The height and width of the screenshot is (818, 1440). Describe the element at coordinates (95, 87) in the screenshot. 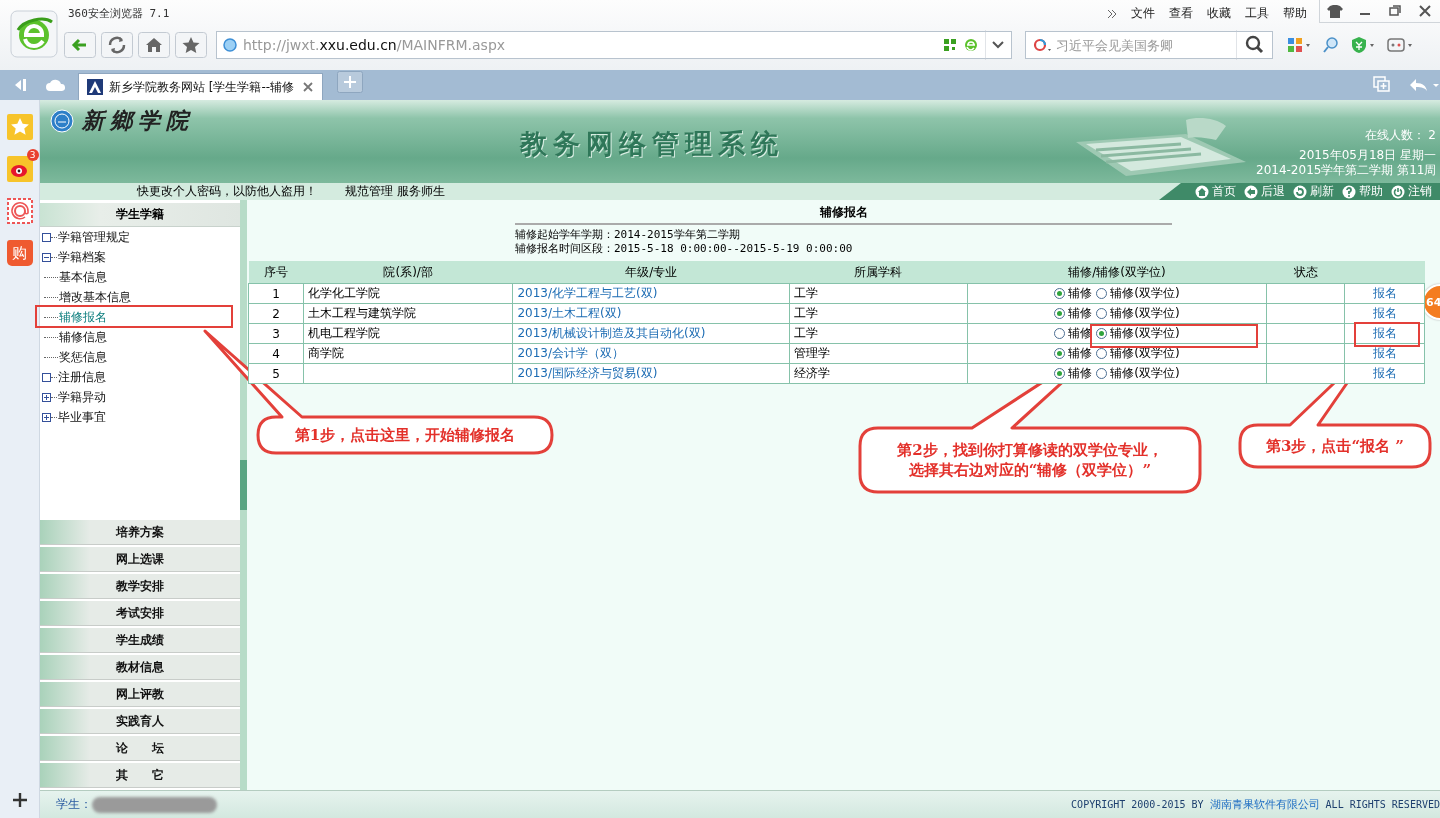

I see `favicon-icon` at that location.